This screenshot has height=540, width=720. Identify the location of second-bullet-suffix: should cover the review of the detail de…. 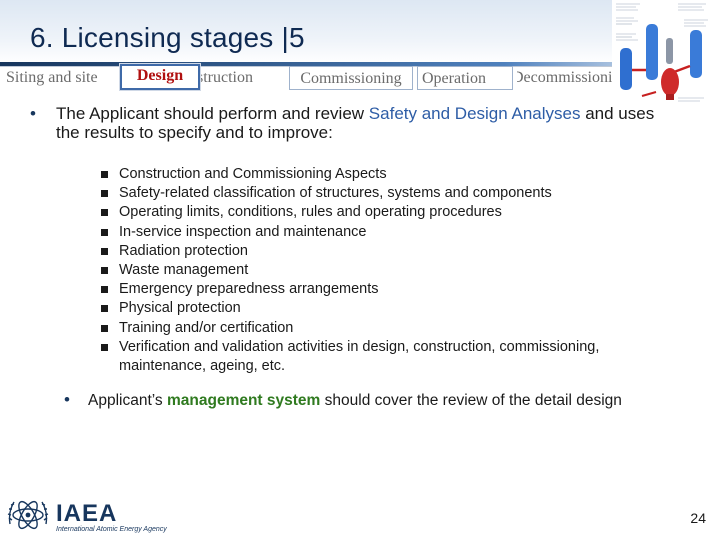
(471, 400).